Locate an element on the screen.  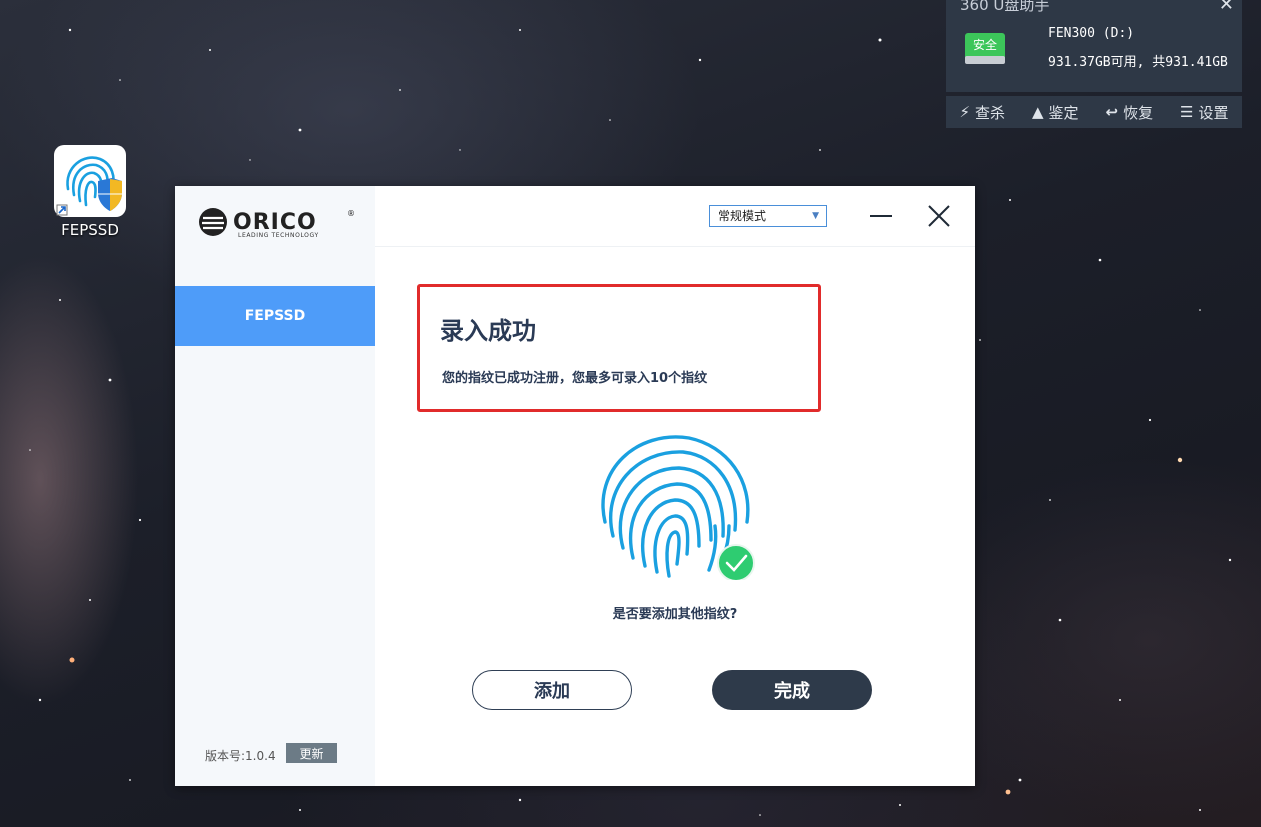
svg-text: LEADING TECHNOLOGY is located at coordinates (278, 235).